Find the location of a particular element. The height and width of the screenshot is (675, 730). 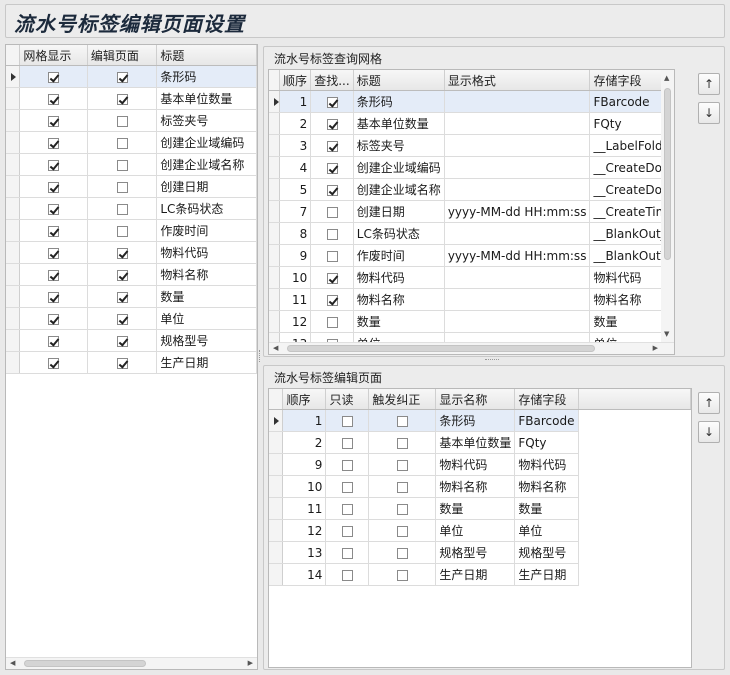

title-cell: 物料代码 is located at coordinates (399, 277).